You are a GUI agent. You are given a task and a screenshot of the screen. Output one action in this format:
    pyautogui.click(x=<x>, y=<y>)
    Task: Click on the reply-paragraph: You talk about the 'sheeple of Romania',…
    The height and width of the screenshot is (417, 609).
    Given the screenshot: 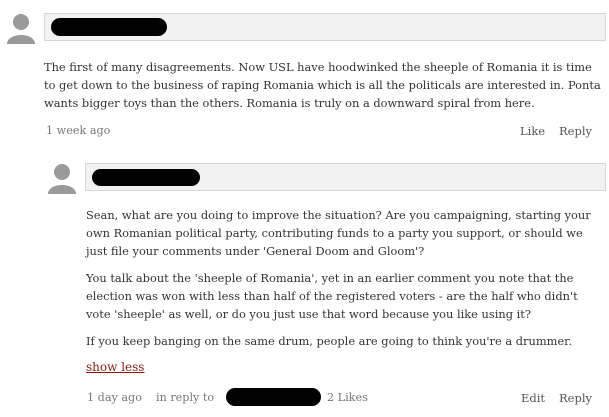 What is the action you would take?
    pyautogui.click(x=332, y=296)
    